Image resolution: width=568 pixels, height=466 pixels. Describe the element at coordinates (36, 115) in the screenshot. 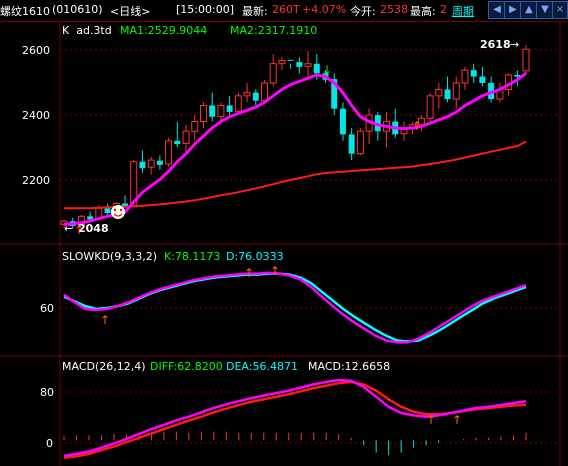

I see `main-y-tick: 2400` at that location.